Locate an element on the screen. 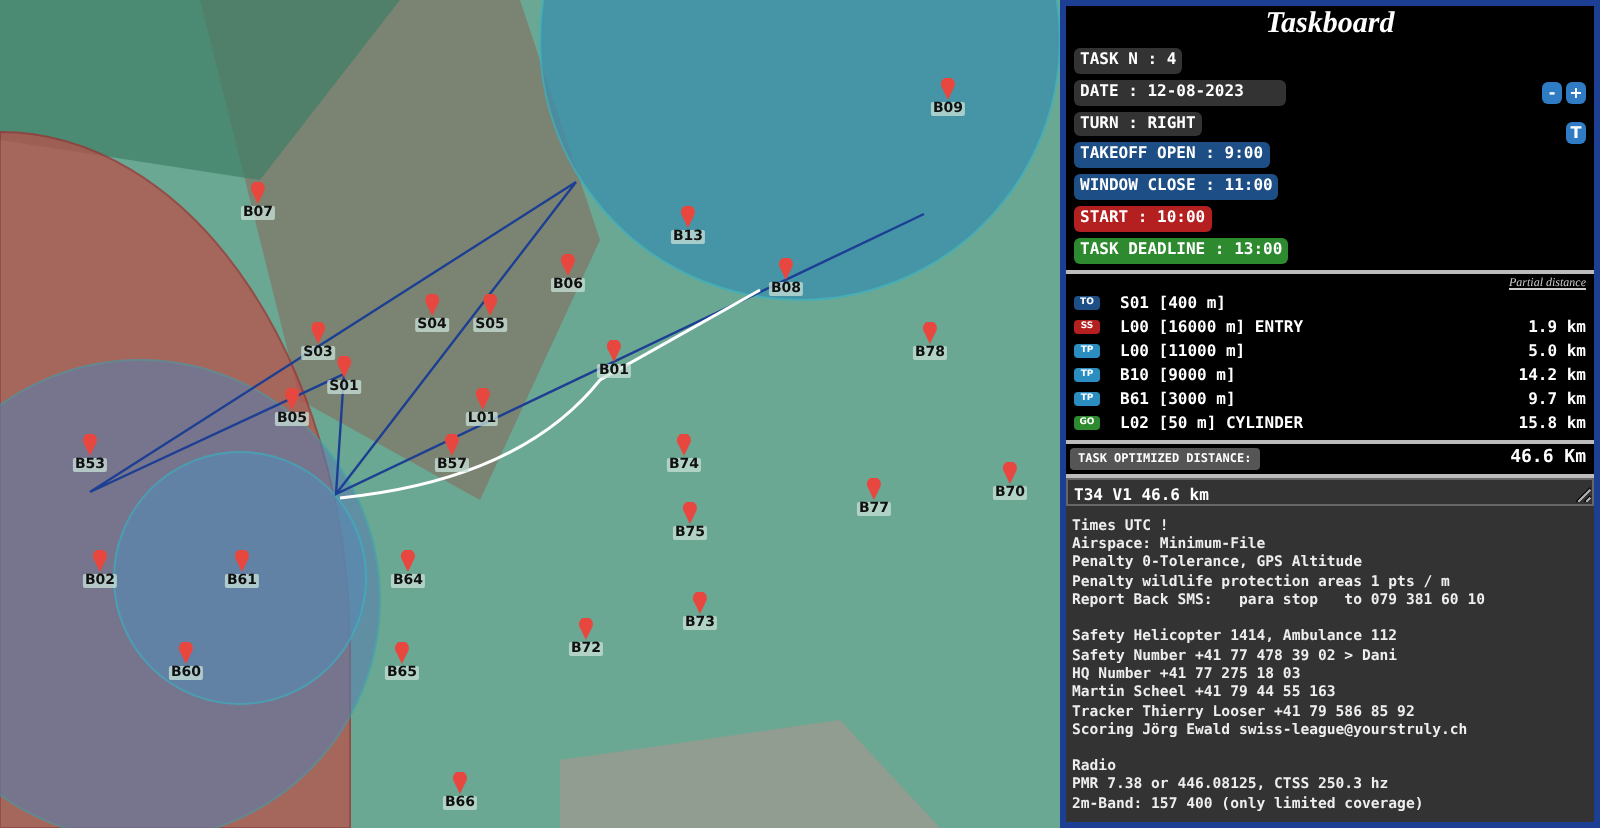 Image resolution: width=1600 pixels, height=828 pixels. waypoint-name: S01 [400 m] is located at coordinates (1174, 303).